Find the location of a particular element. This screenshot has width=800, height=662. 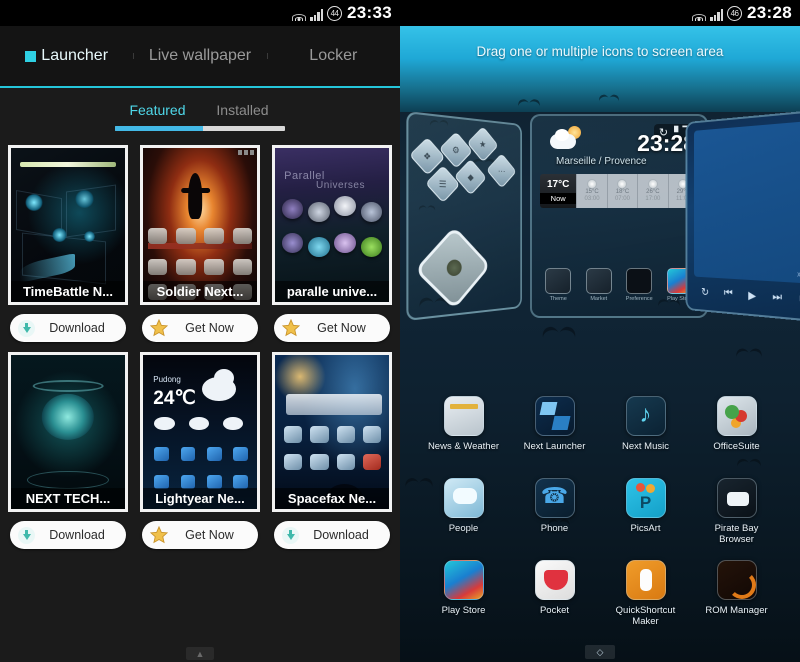

officesuite-icon is located at coordinates (736, 416).